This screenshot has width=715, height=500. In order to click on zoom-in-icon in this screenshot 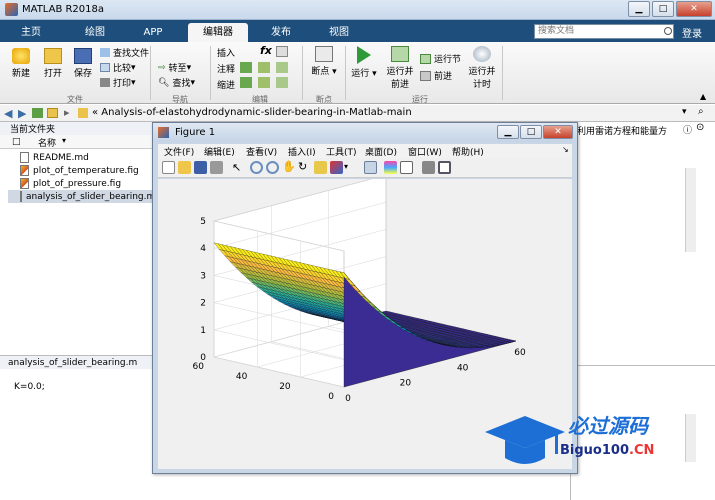, I will do `click(256, 167)`.